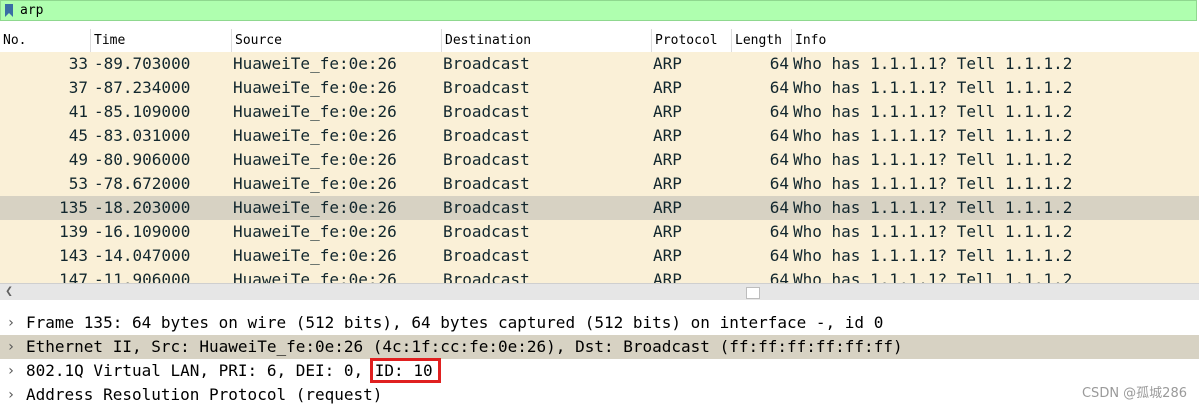  What do you see at coordinates (995, 40) in the screenshot?
I see `column-header-info: Info` at bounding box center [995, 40].